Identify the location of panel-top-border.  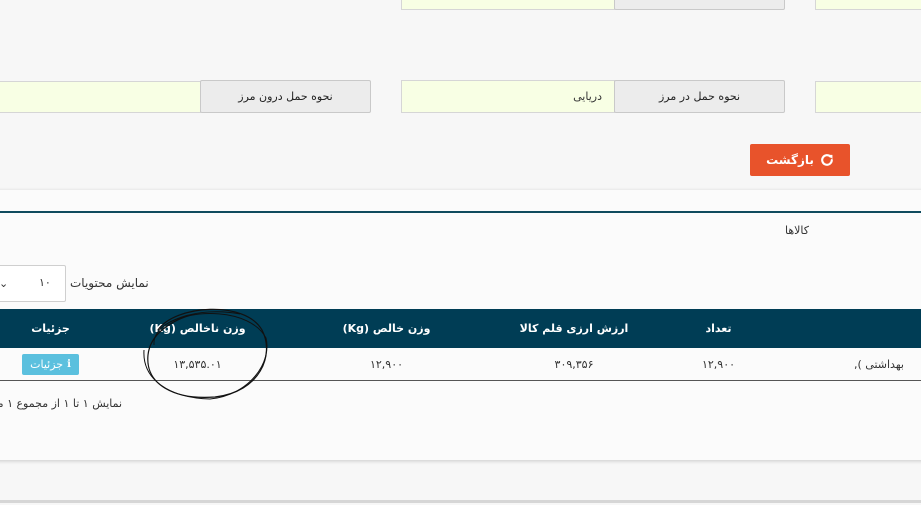
(460, 212).